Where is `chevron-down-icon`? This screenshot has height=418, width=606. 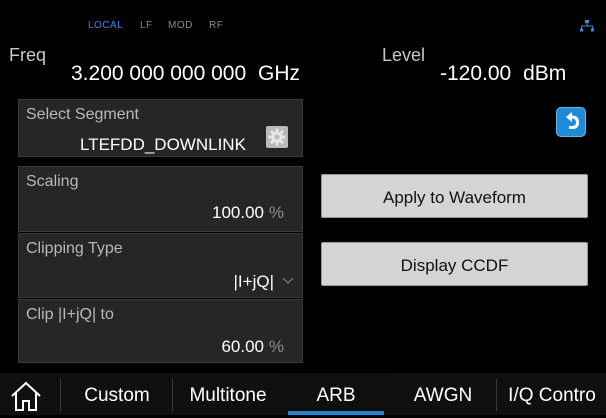 chevron-down-icon is located at coordinates (288, 280).